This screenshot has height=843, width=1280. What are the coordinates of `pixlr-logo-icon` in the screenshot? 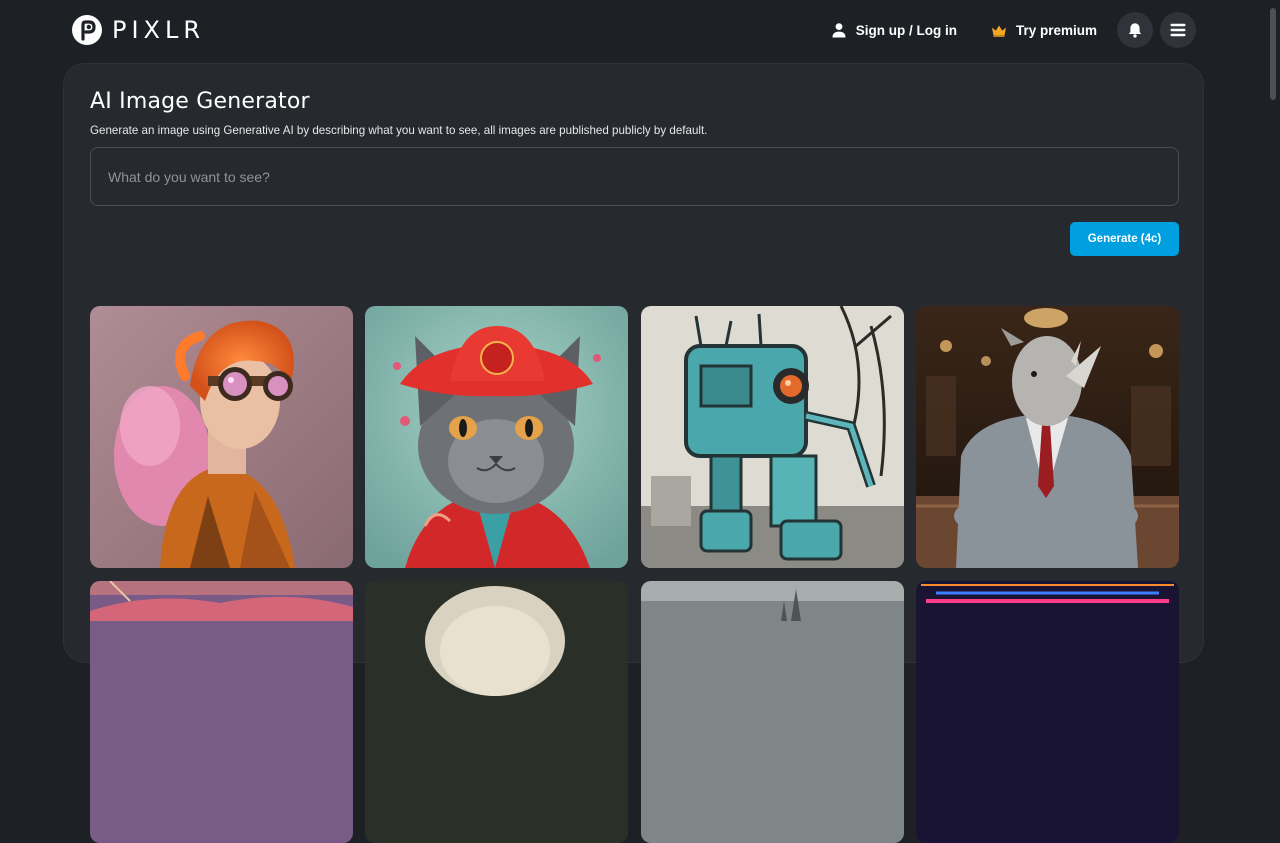 It's located at (87, 30).